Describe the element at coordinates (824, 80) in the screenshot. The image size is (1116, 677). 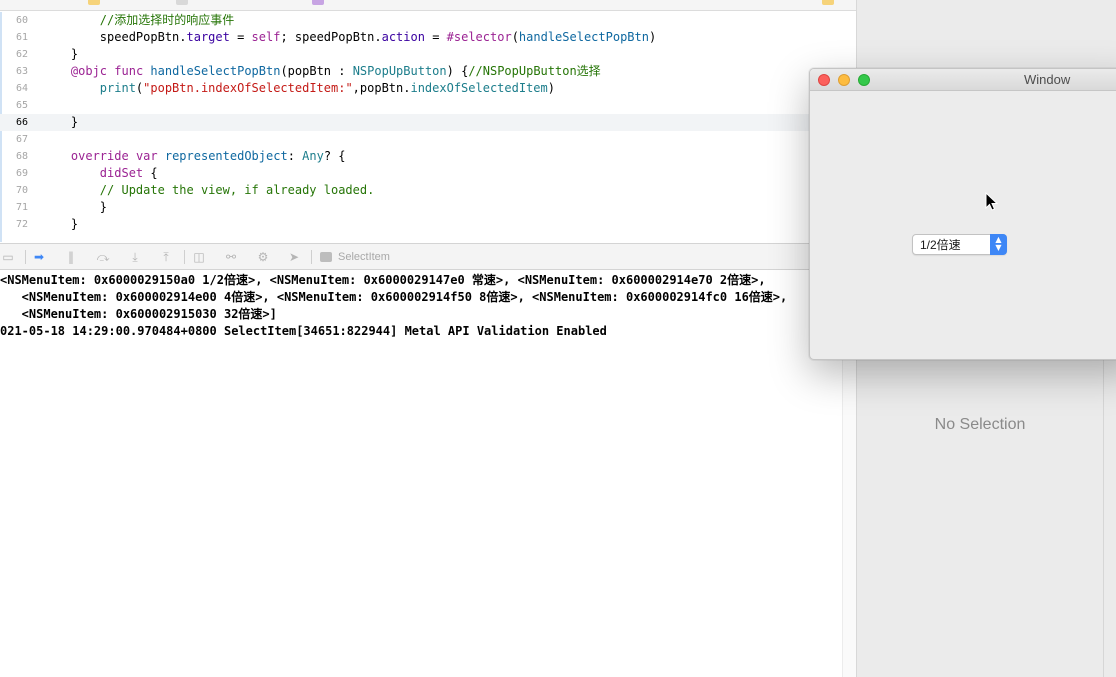
I see `close-button` at that location.